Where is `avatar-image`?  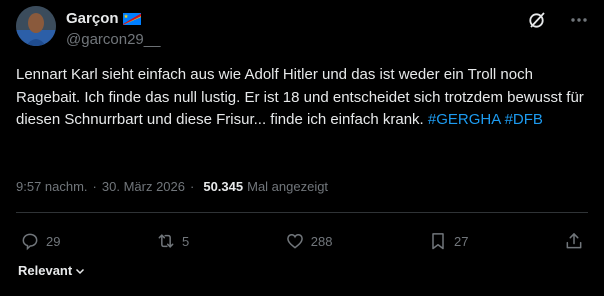 avatar-image is located at coordinates (36, 26).